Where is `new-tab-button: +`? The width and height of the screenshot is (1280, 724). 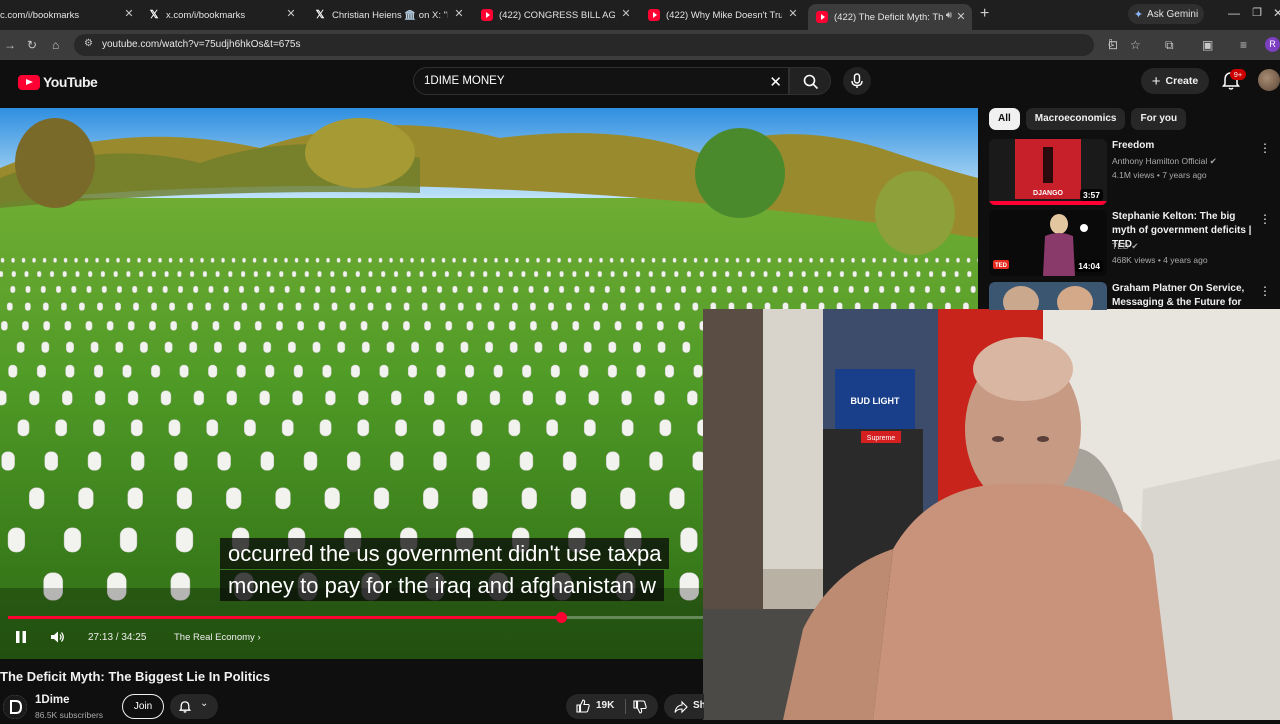 new-tab-button: + is located at coordinates (984, 14).